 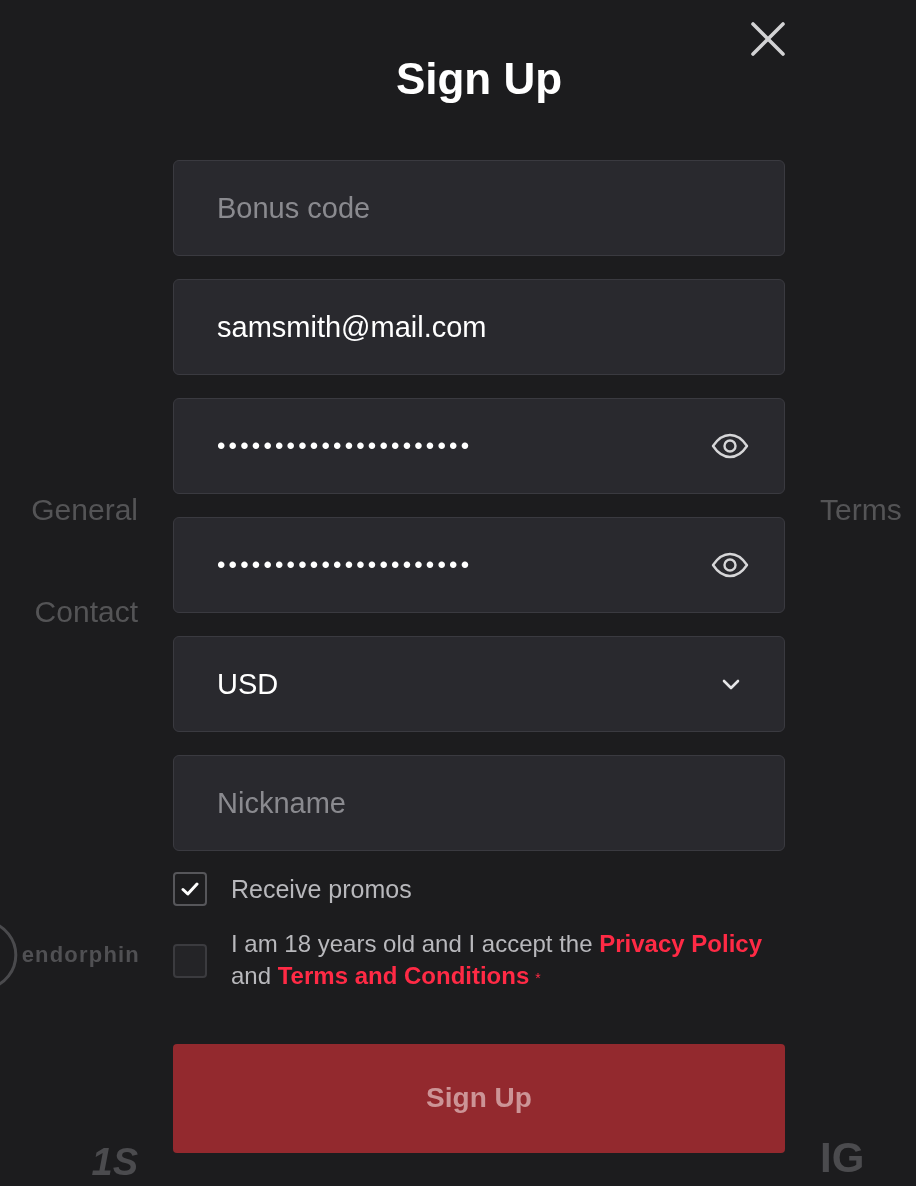 I want to click on checkmark-icon, so click(x=190, y=889).